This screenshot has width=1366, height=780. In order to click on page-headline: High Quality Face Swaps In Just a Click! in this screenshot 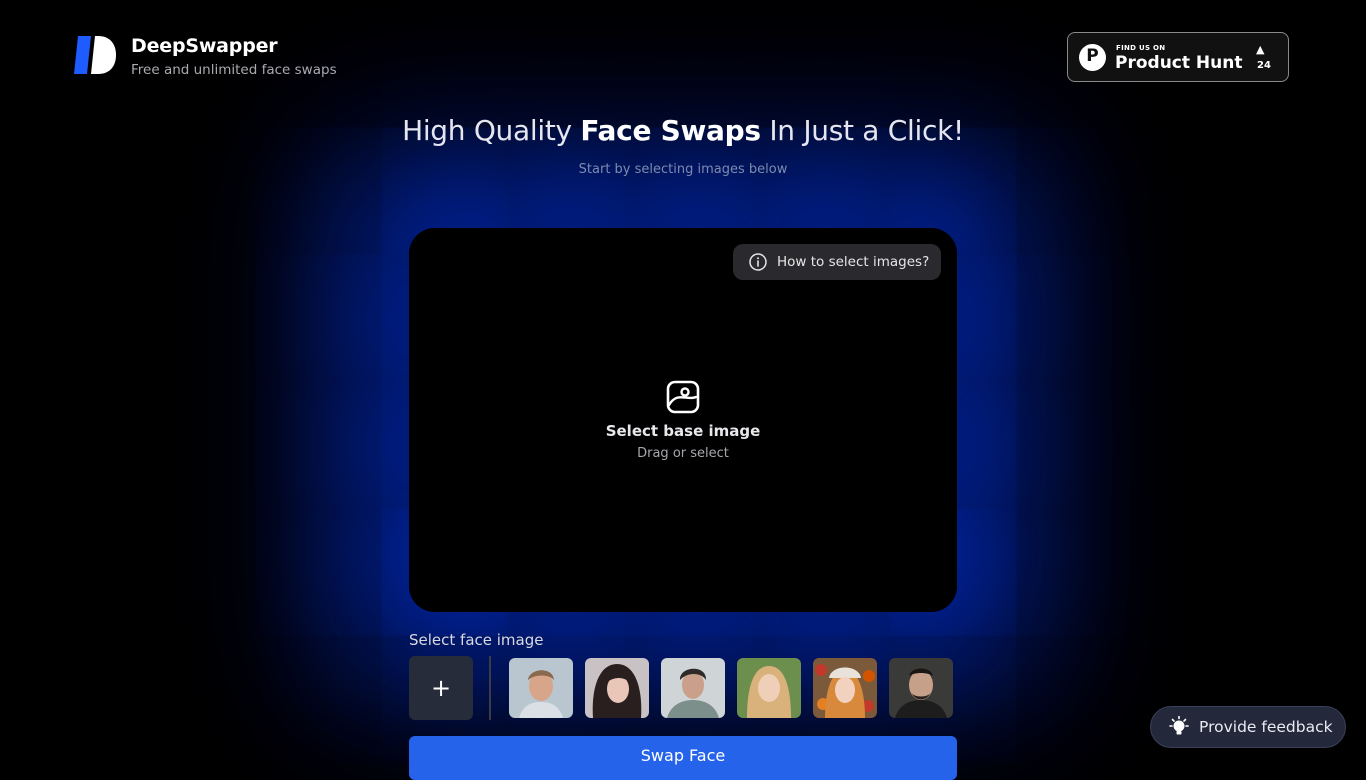, I will do `click(683, 130)`.